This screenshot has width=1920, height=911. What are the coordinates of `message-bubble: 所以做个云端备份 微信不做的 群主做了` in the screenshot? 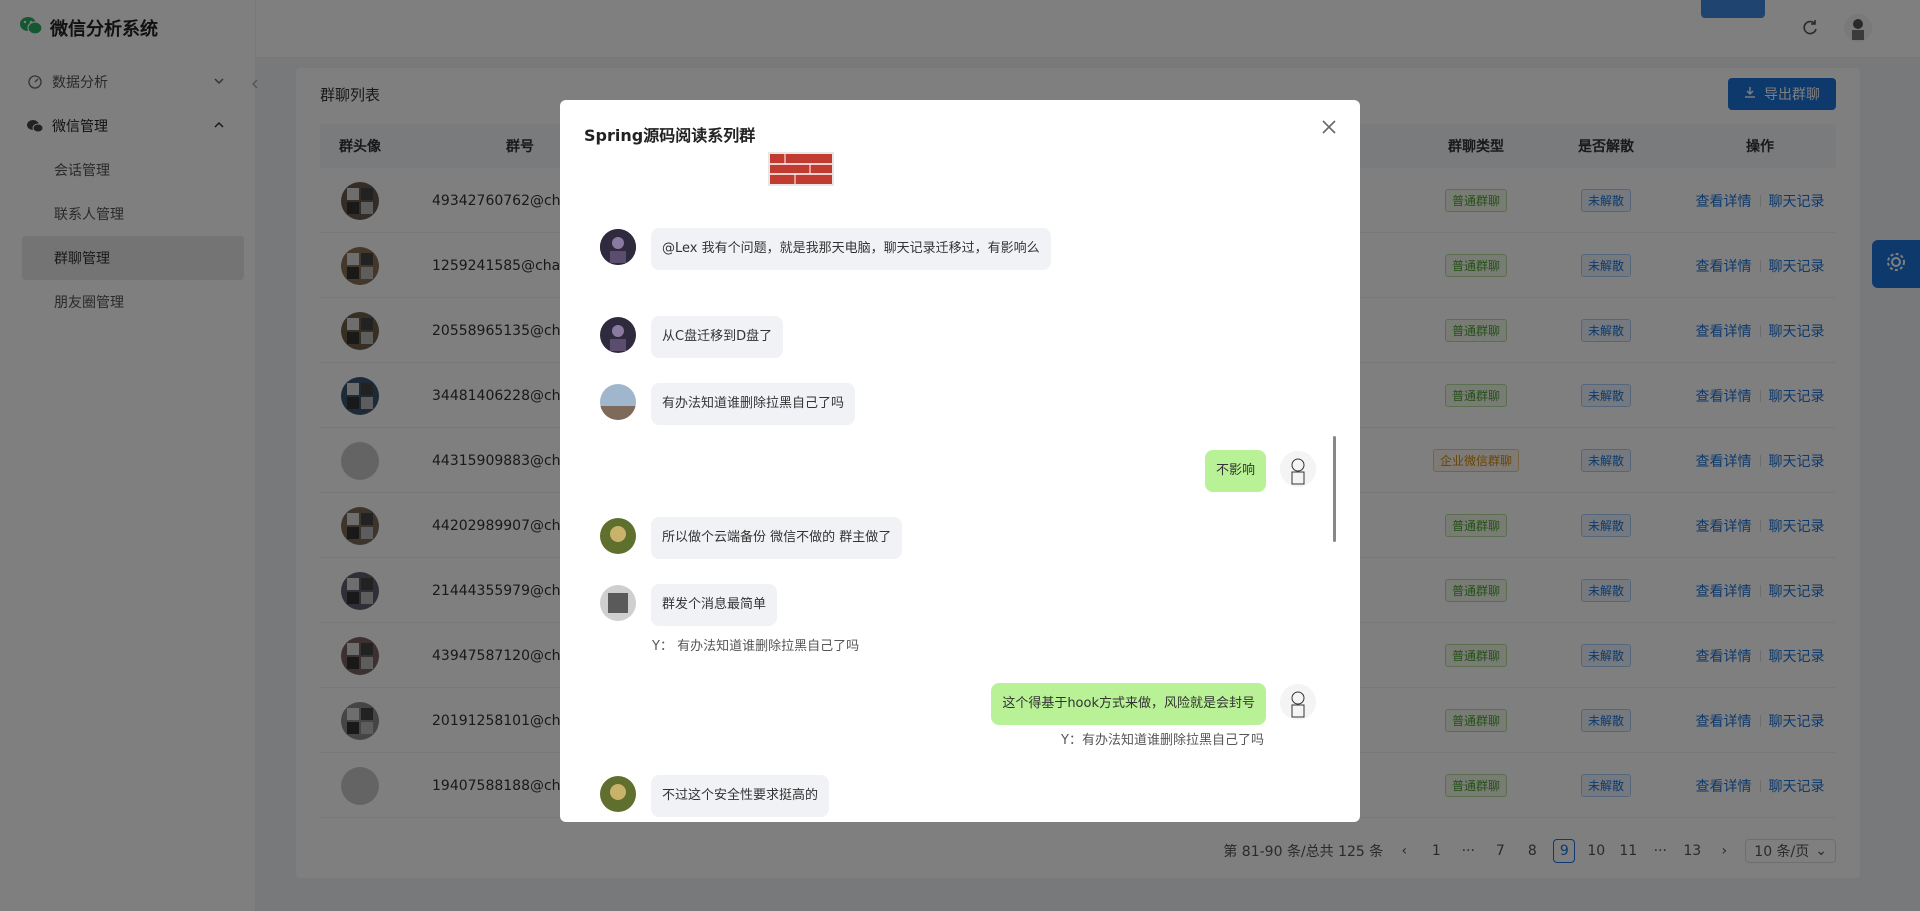 It's located at (777, 538).